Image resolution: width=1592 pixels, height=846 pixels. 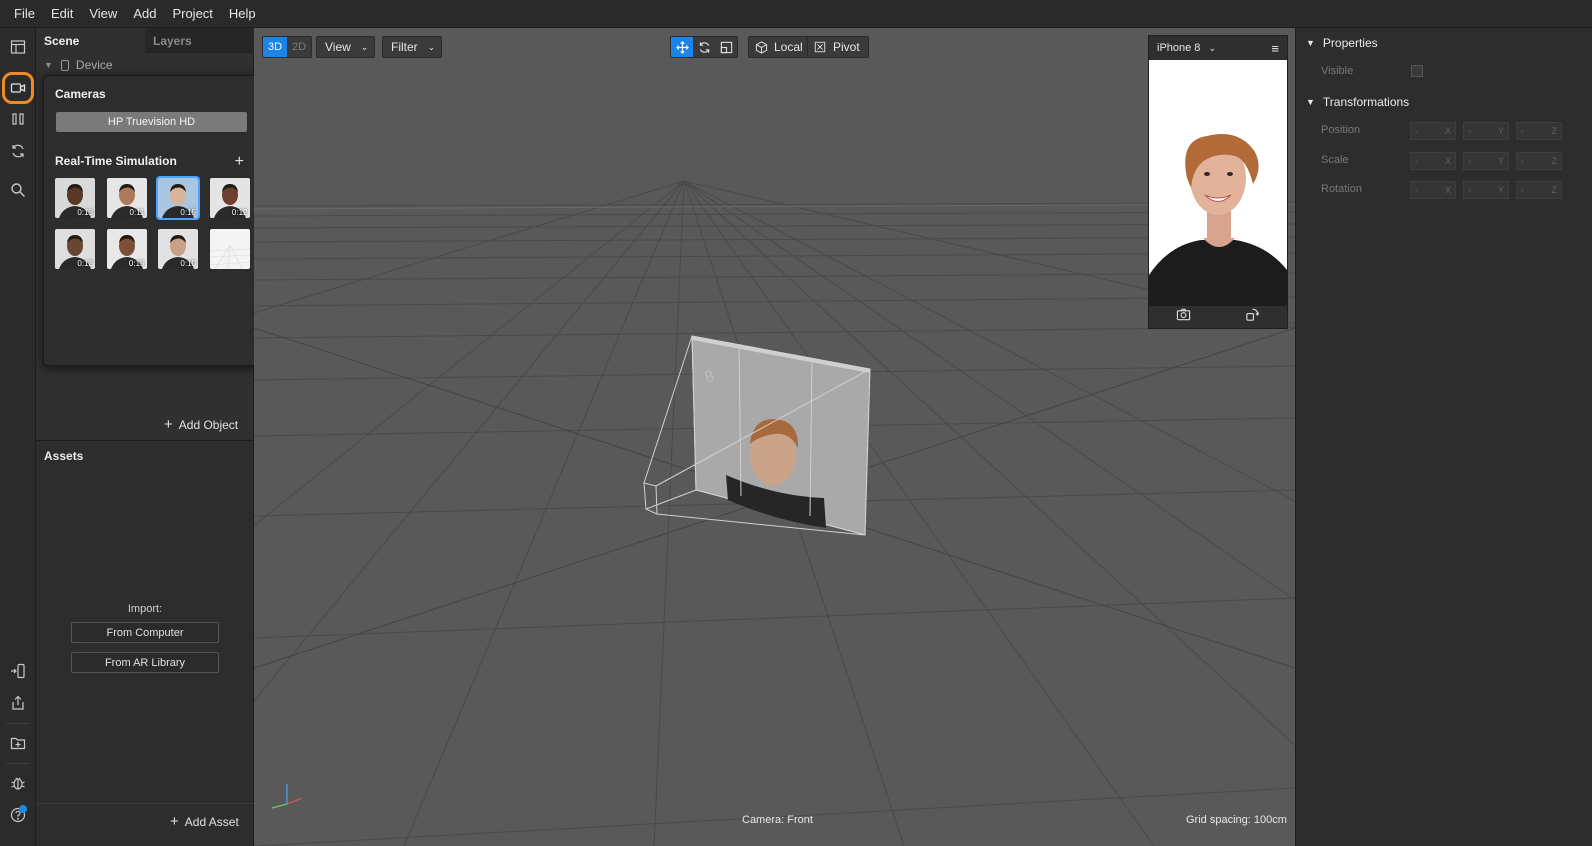 What do you see at coordinates (24, 13) in the screenshot?
I see `menu-file: File` at bounding box center [24, 13].